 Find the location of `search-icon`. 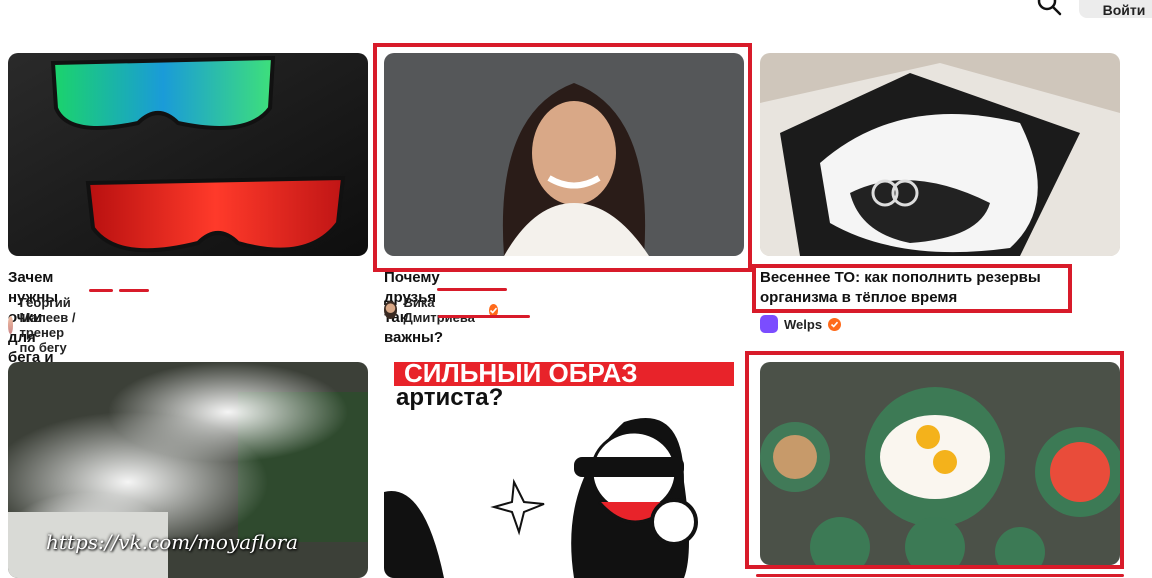

search-icon is located at coordinates (1049, 8).